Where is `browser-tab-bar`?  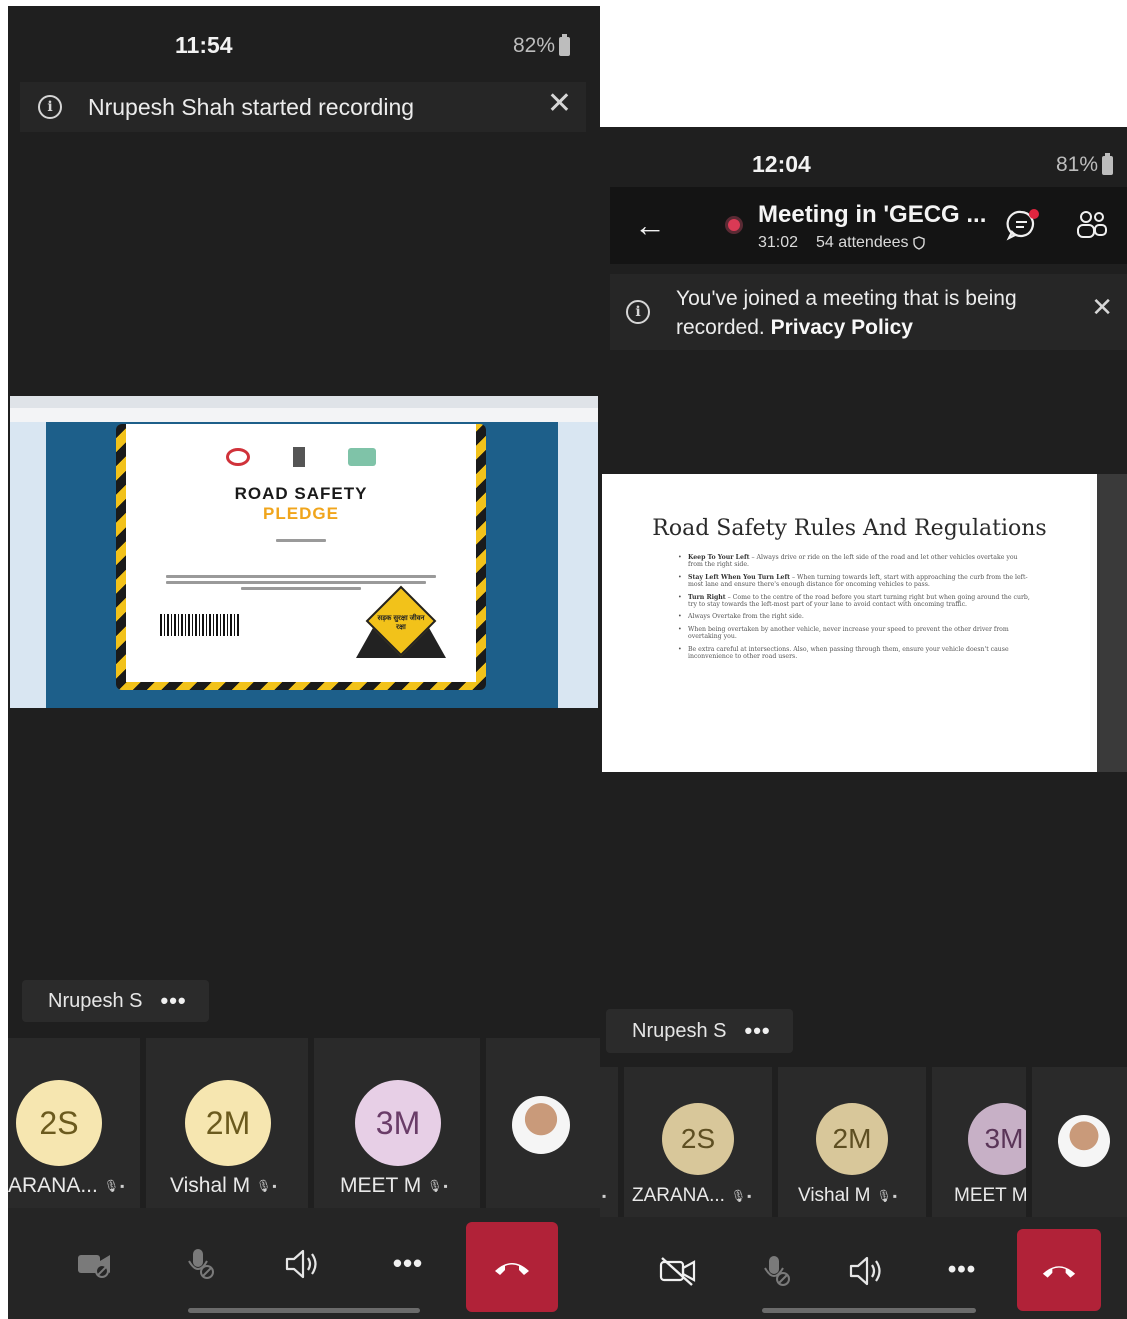
browser-tab-bar is located at coordinates (304, 402).